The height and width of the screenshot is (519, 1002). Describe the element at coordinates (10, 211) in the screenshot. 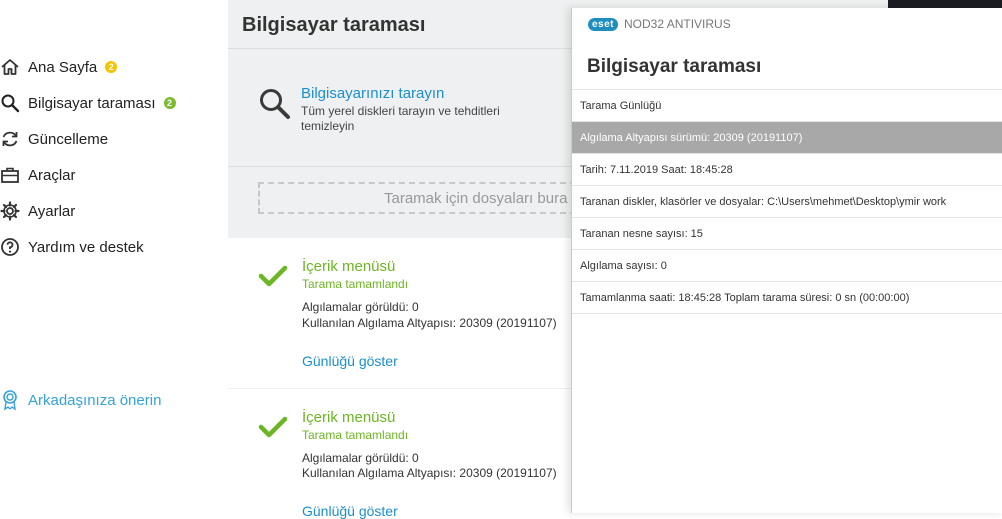

I see `gear-icon` at that location.